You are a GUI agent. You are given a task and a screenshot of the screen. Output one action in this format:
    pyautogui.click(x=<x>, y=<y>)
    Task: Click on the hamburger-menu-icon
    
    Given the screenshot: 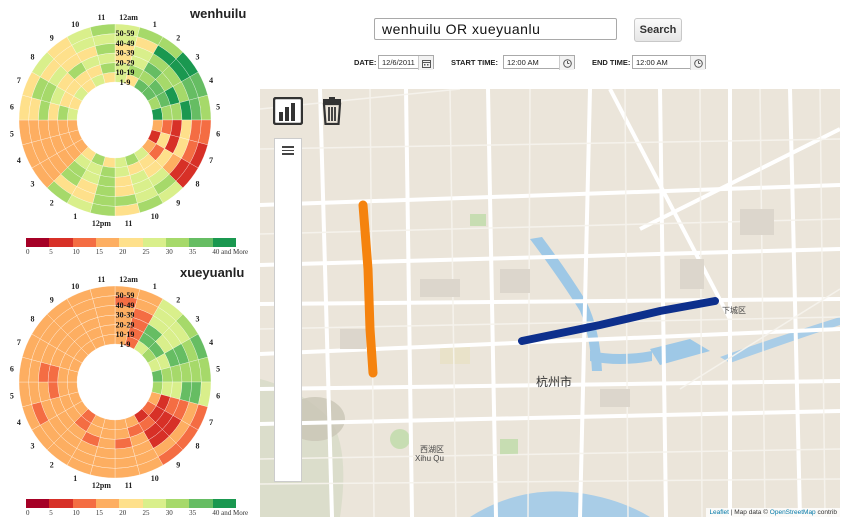 What is the action you would take?
    pyautogui.click(x=288, y=150)
    